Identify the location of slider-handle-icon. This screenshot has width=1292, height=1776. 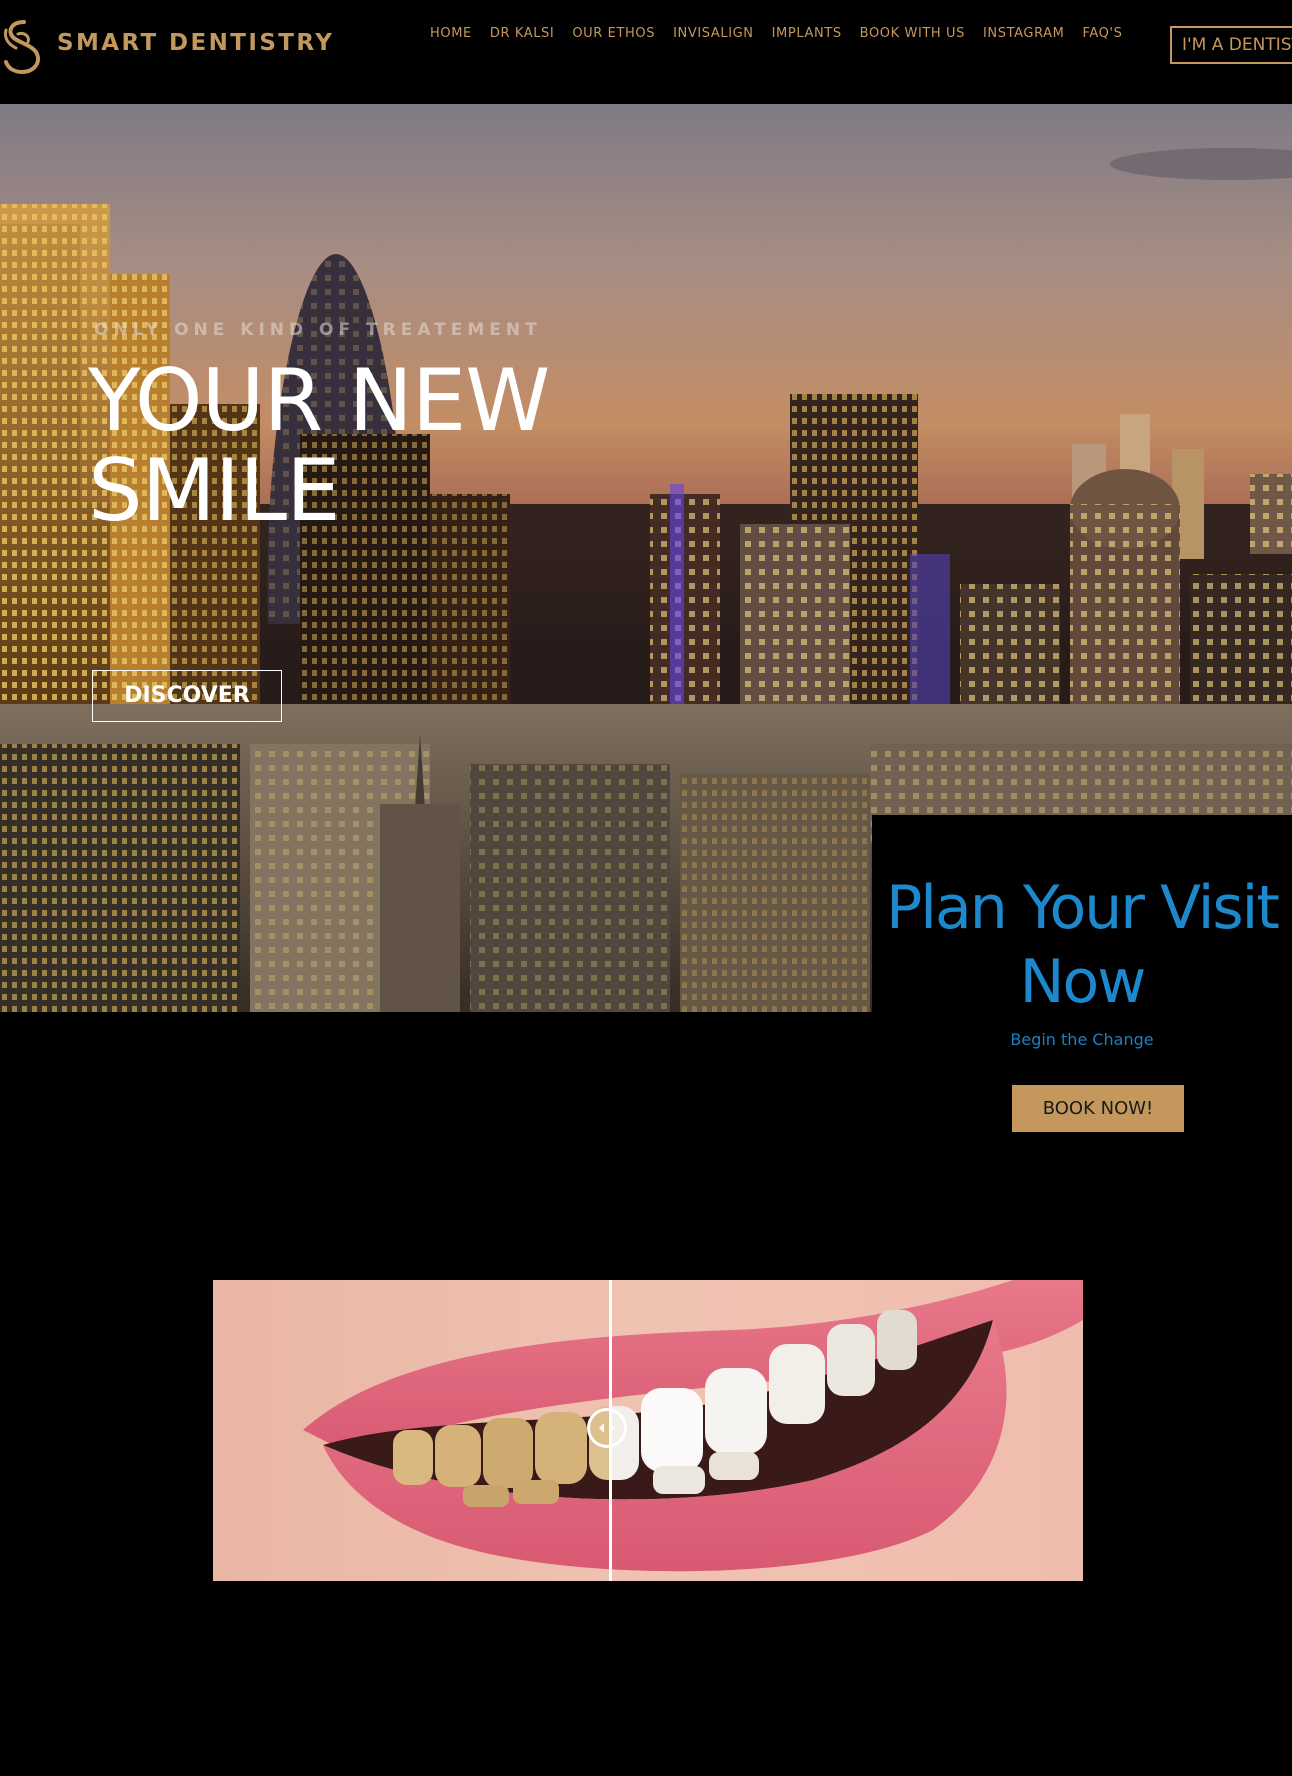
(607, 1428).